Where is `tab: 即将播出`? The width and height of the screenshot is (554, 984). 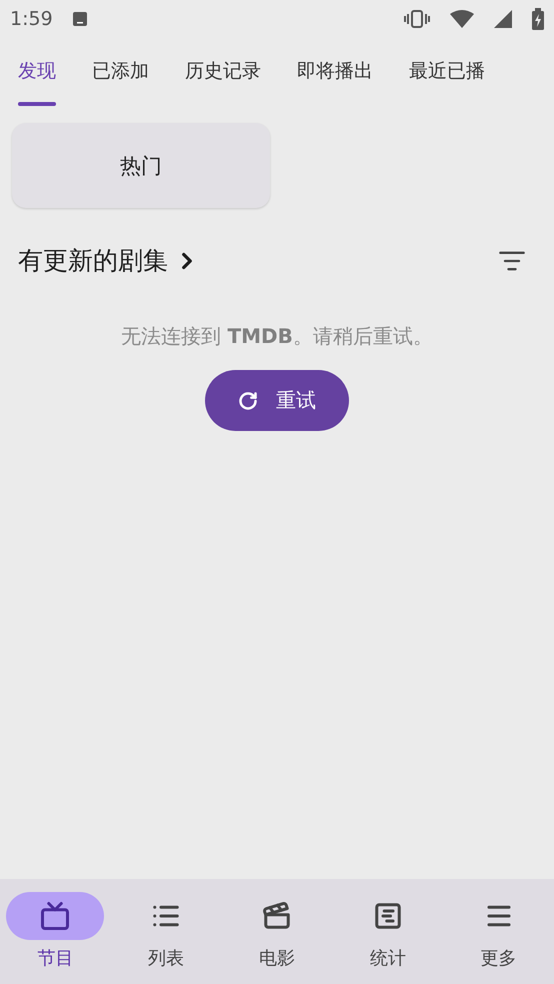 tab: 即将播出 is located at coordinates (335, 75).